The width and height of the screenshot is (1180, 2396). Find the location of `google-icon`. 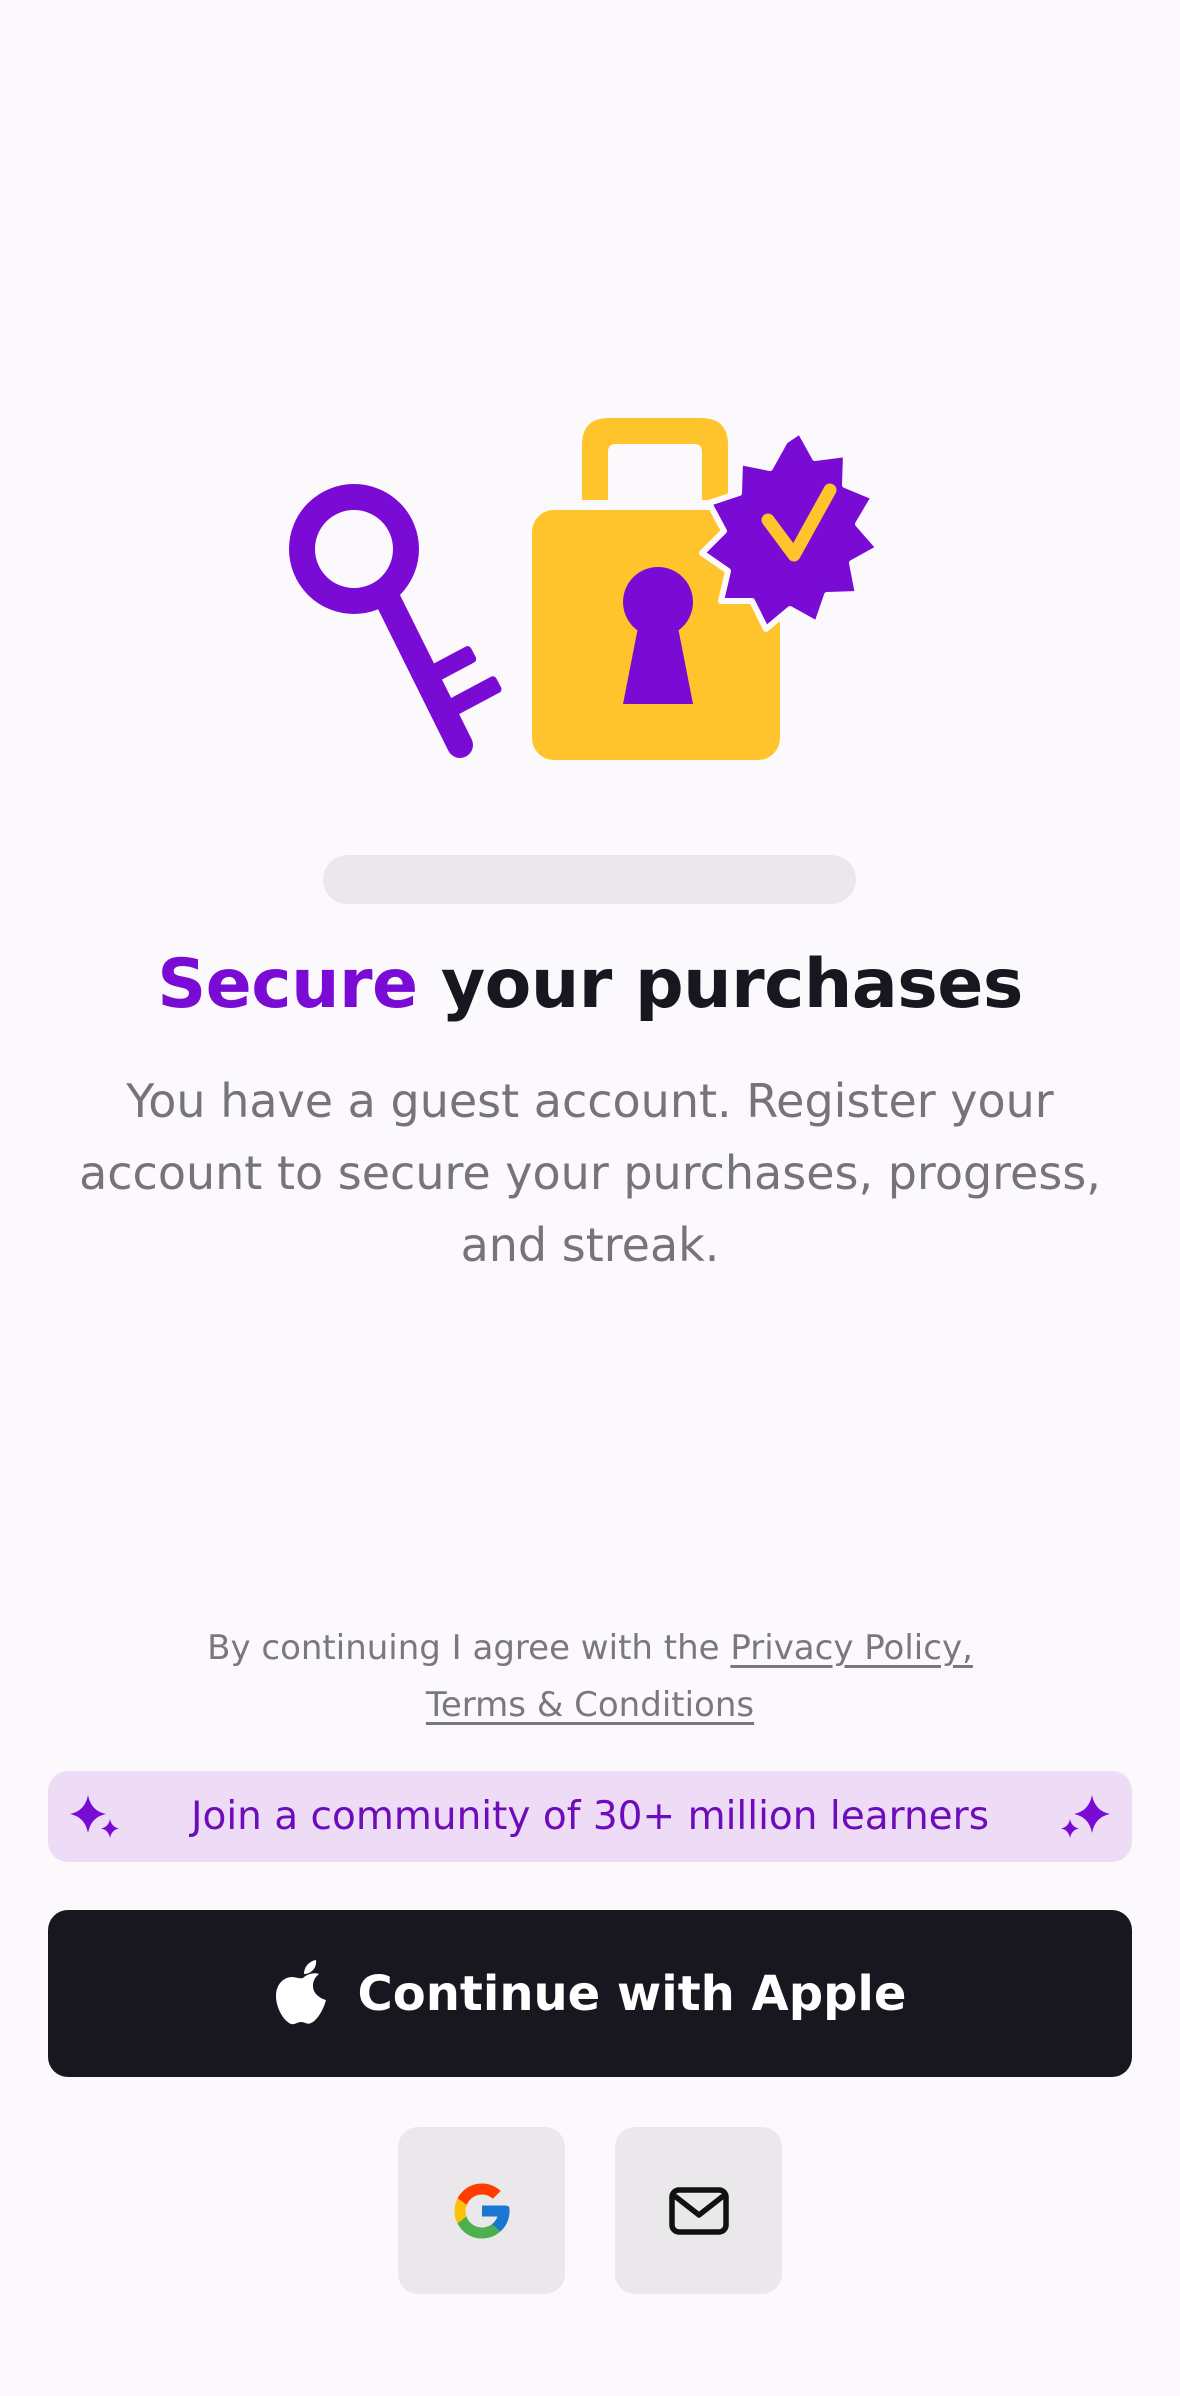

google-icon is located at coordinates (481, 2210).